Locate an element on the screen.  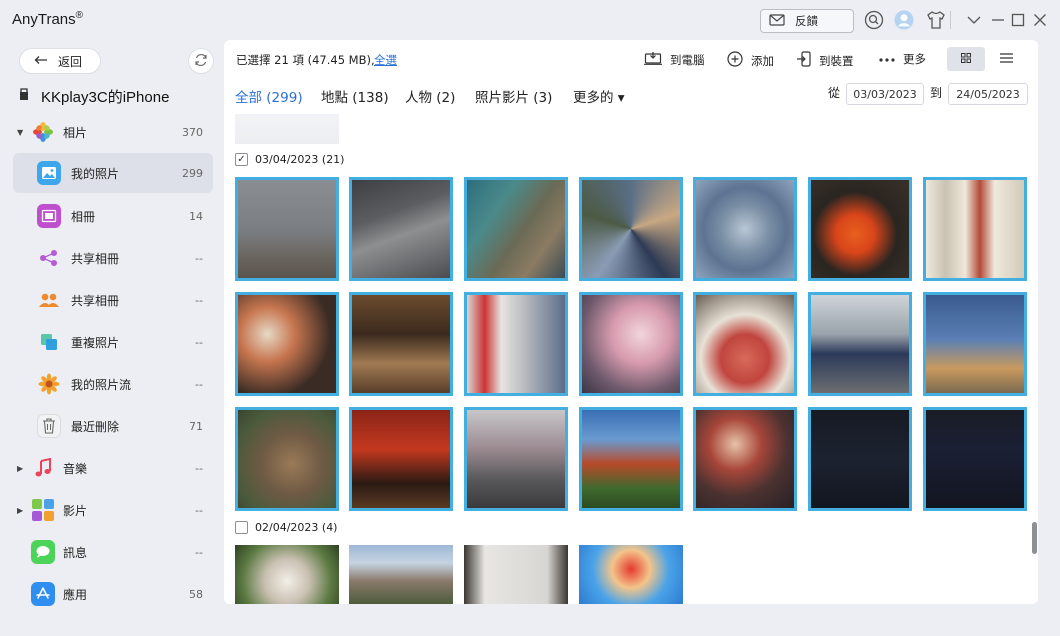
feedback-button: 反饋 is located at coordinates (807, 21).